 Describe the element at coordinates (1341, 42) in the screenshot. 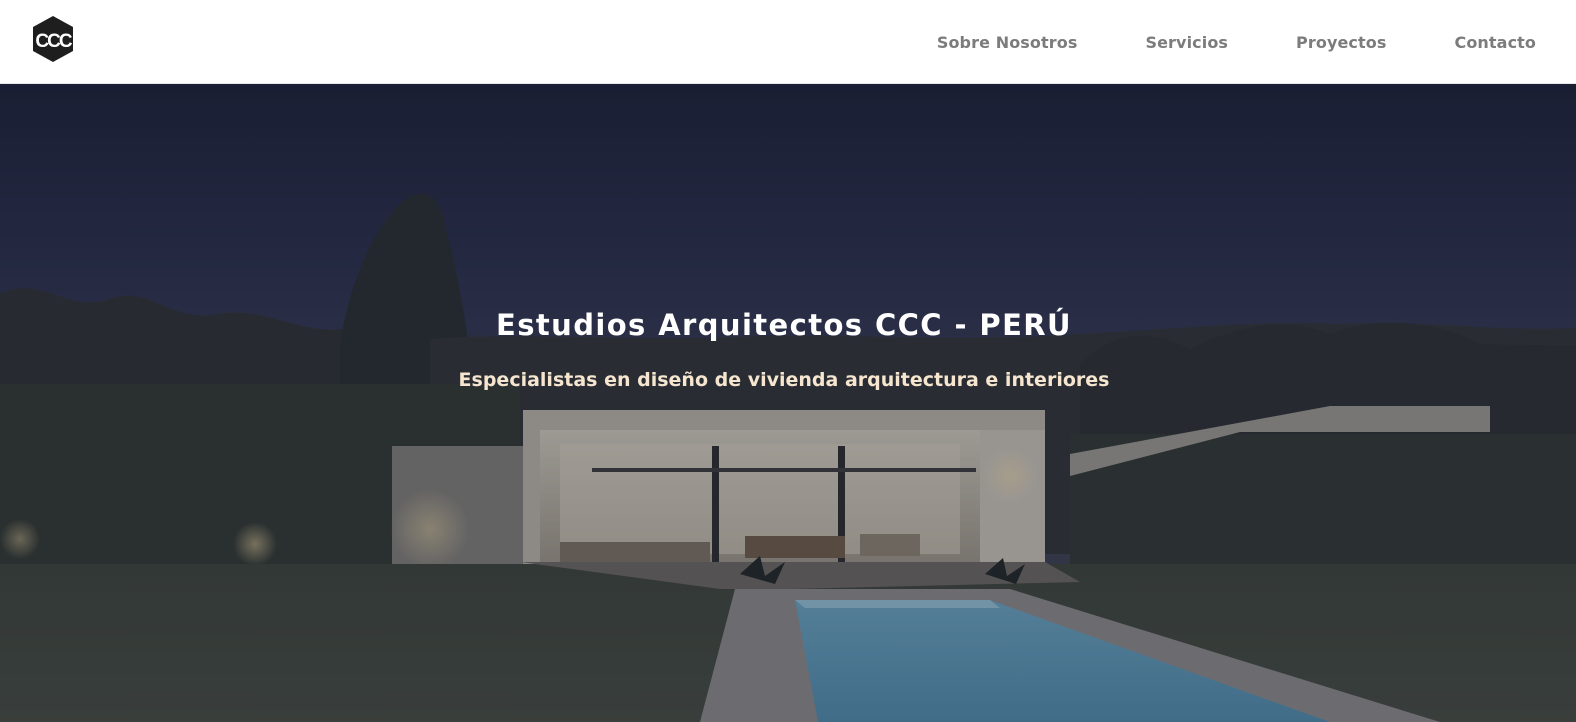

I see `nav-proyectos: Proyectos` at that location.